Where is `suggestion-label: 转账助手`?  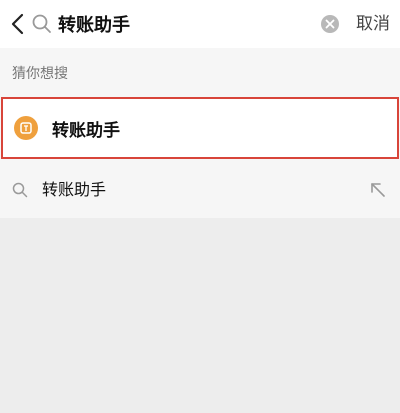
suggestion-label: 转账助手 is located at coordinates (86, 130).